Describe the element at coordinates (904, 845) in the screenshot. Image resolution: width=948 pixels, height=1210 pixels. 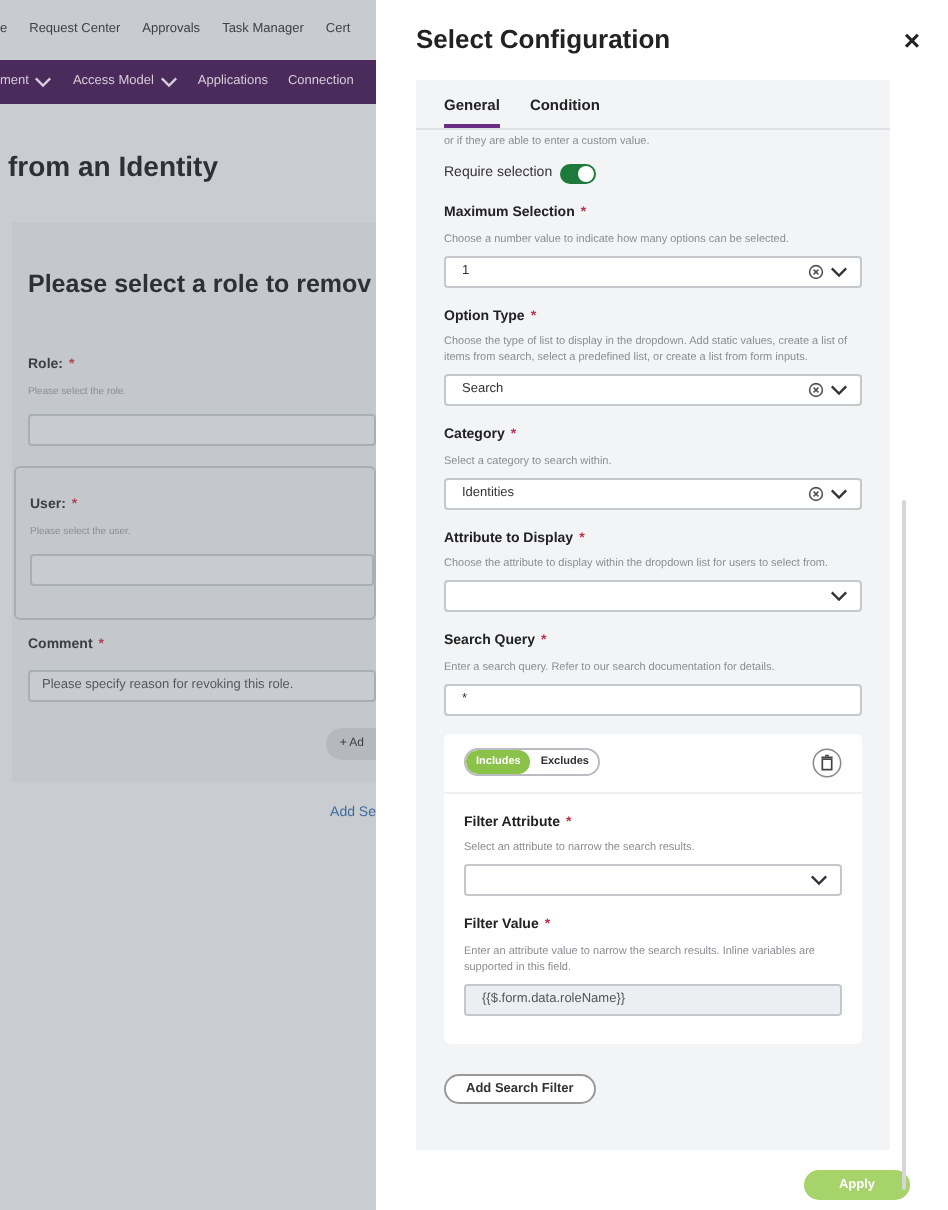
I see `scrollbar` at that location.